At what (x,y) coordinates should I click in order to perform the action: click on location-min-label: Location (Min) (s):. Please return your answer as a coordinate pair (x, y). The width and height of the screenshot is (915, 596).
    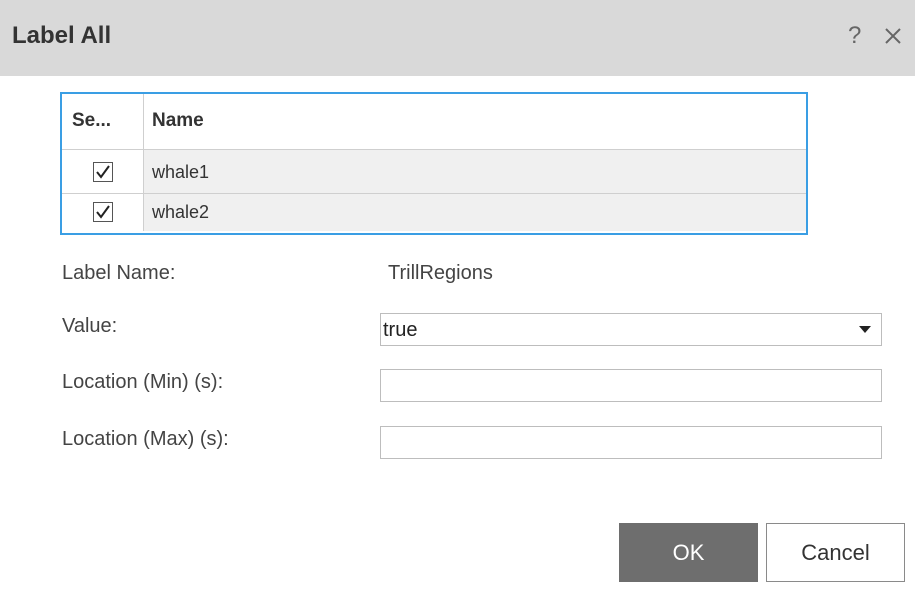
    Looking at the image, I should click on (143, 382).